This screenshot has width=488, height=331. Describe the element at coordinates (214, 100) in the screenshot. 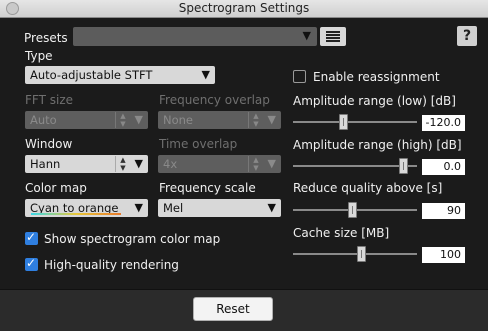

I see `frequency-overlap-label: Frequency overlap` at that location.